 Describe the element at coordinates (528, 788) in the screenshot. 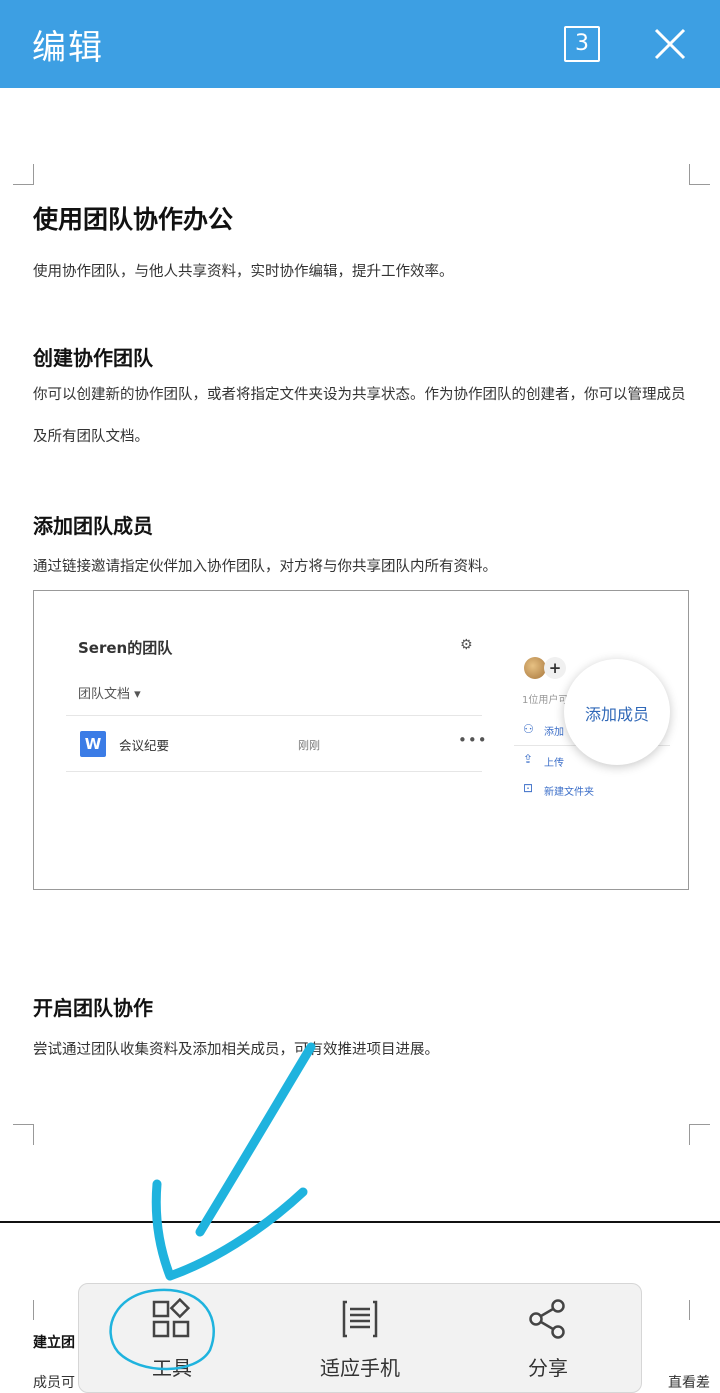

I see `new-folder-icon: ⊡` at that location.